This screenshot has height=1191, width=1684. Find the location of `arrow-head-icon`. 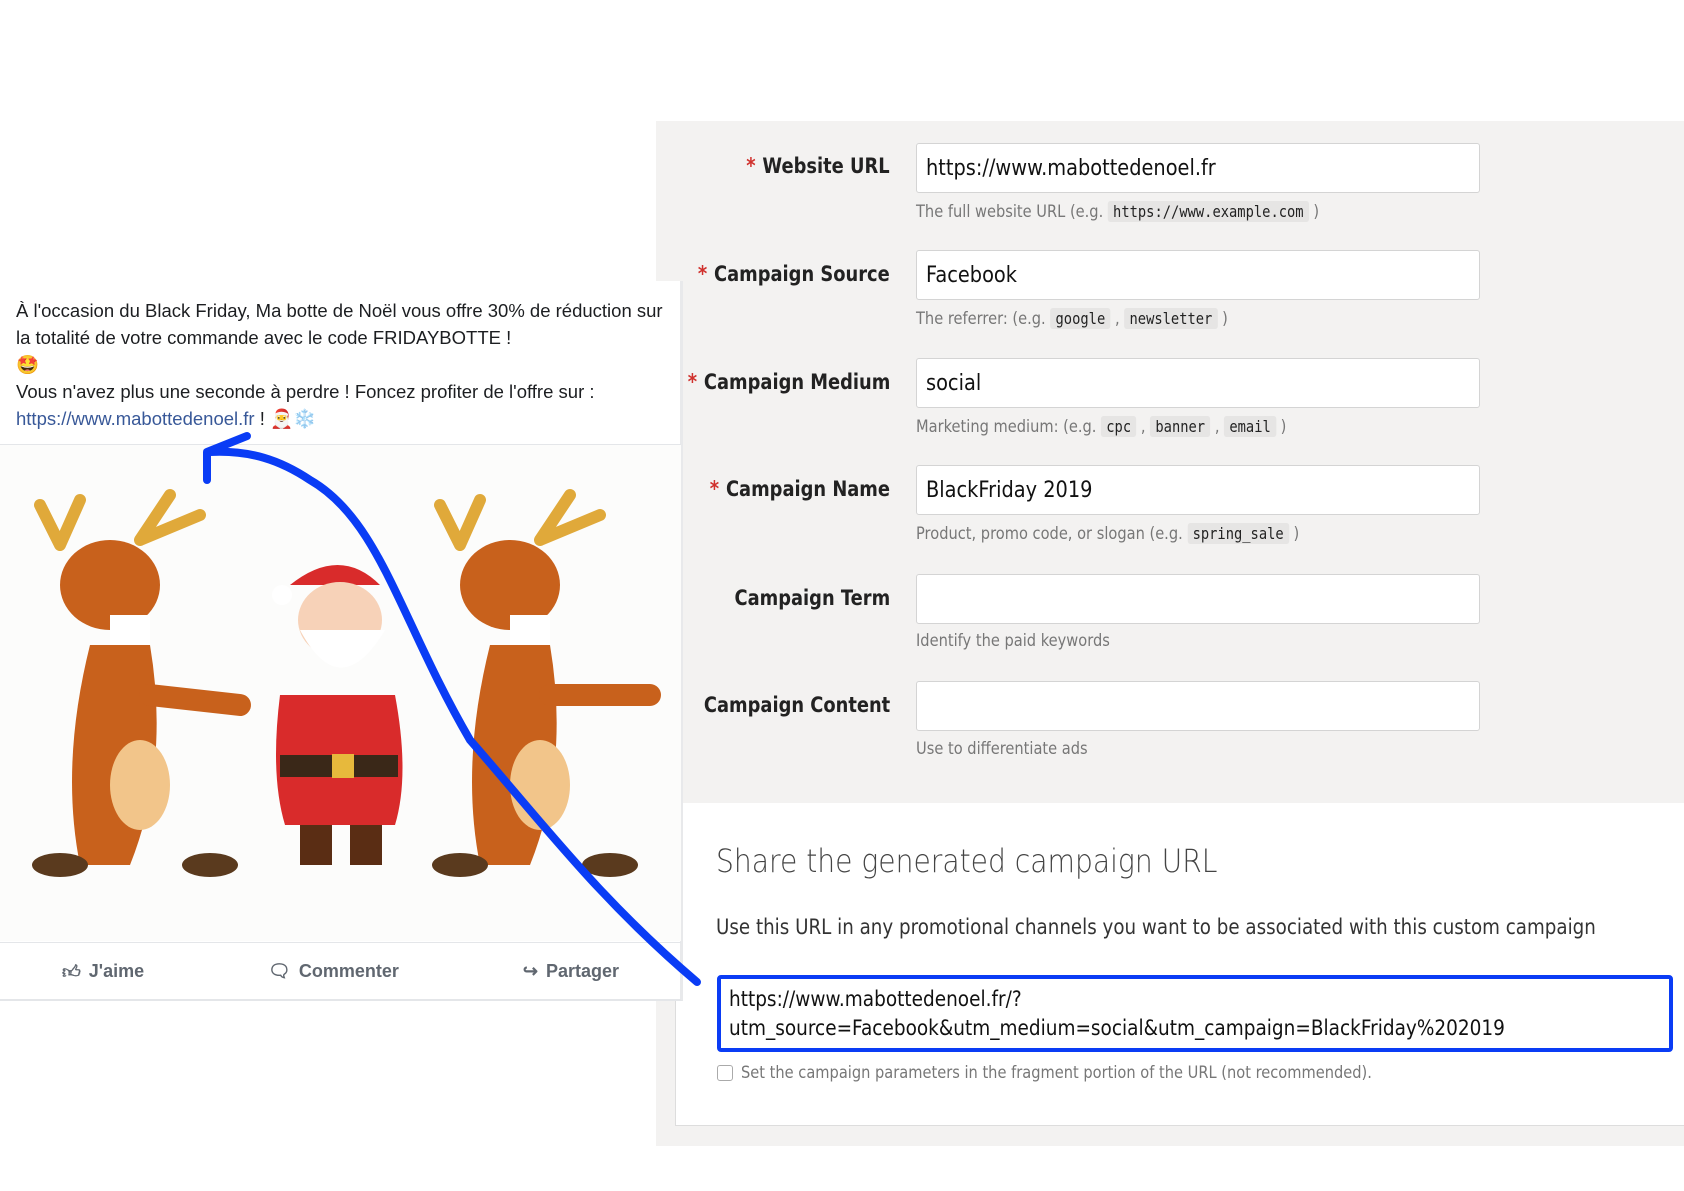

arrow-head-icon is located at coordinates (227, 458).